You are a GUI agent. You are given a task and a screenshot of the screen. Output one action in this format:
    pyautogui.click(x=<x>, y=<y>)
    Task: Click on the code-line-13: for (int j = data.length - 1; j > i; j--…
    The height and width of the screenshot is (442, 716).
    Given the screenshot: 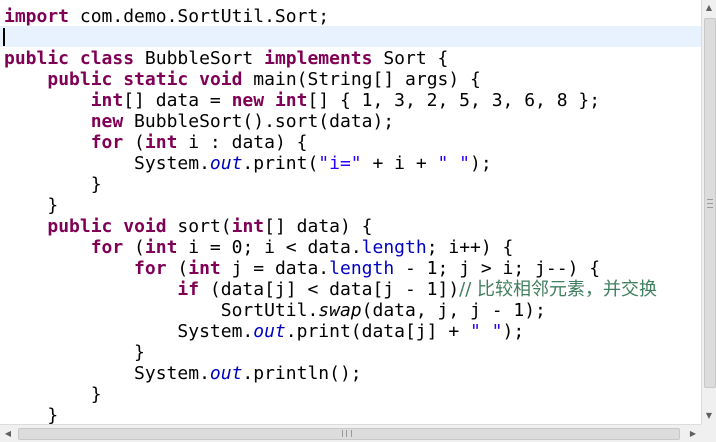 What is the action you would take?
    pyautogui.click(x=330, y=268)
    